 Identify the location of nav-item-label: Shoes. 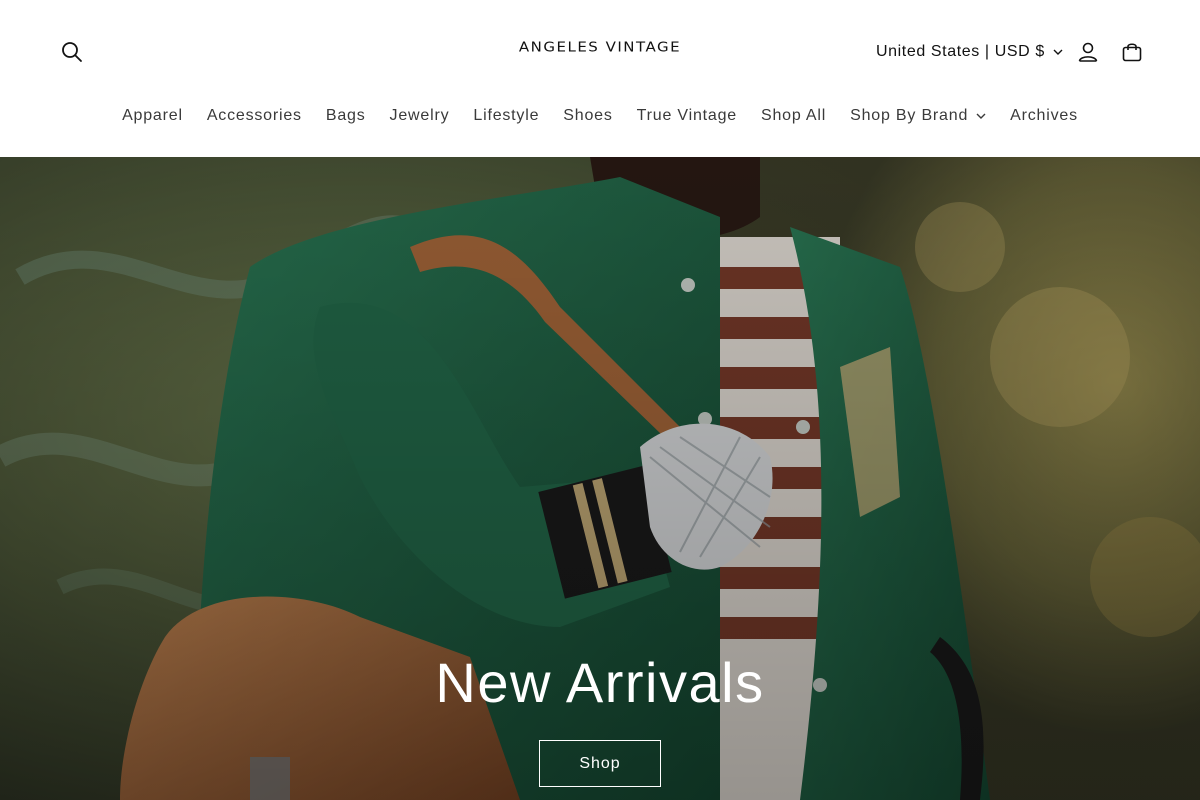
(588, 115).